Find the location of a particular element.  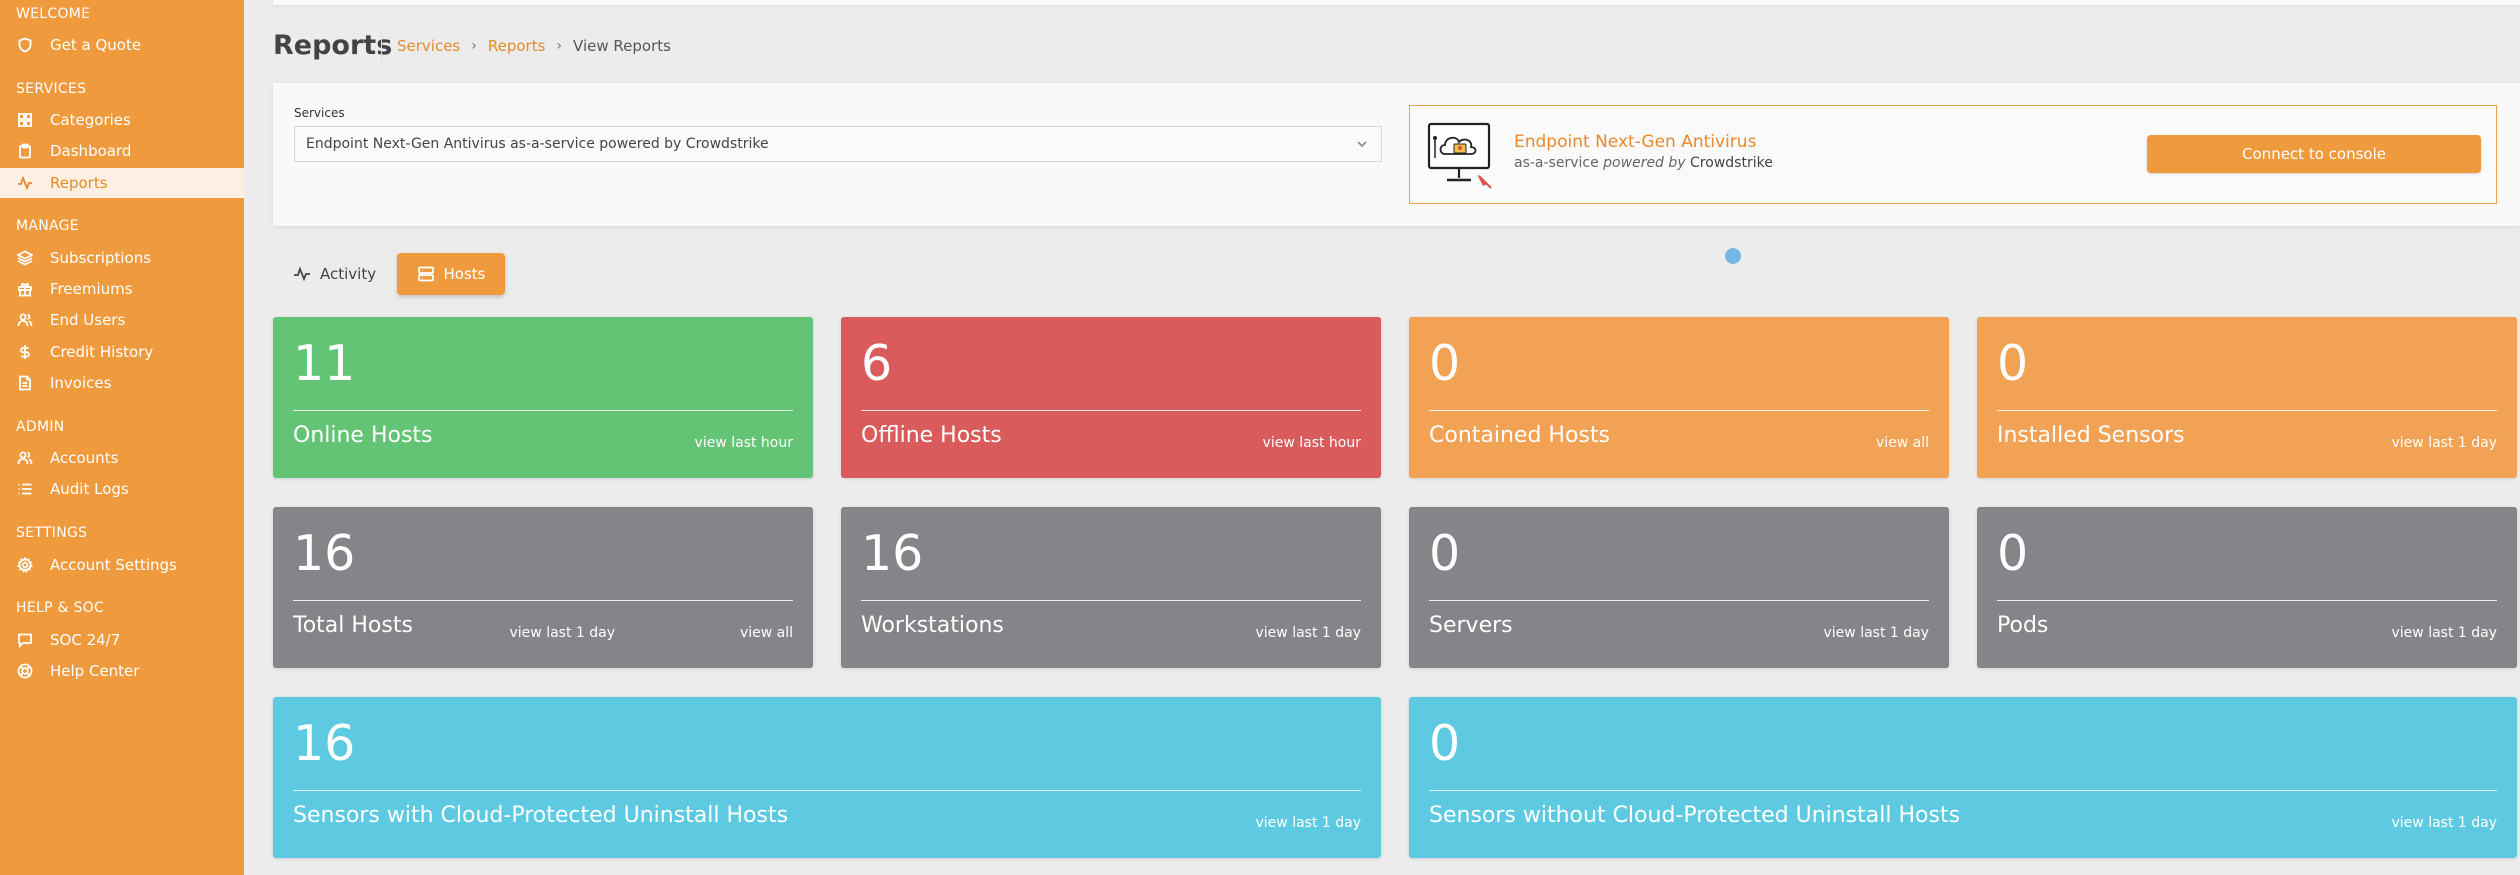

sidebar-item-categories: Categories is located at coordinates (122, 120).